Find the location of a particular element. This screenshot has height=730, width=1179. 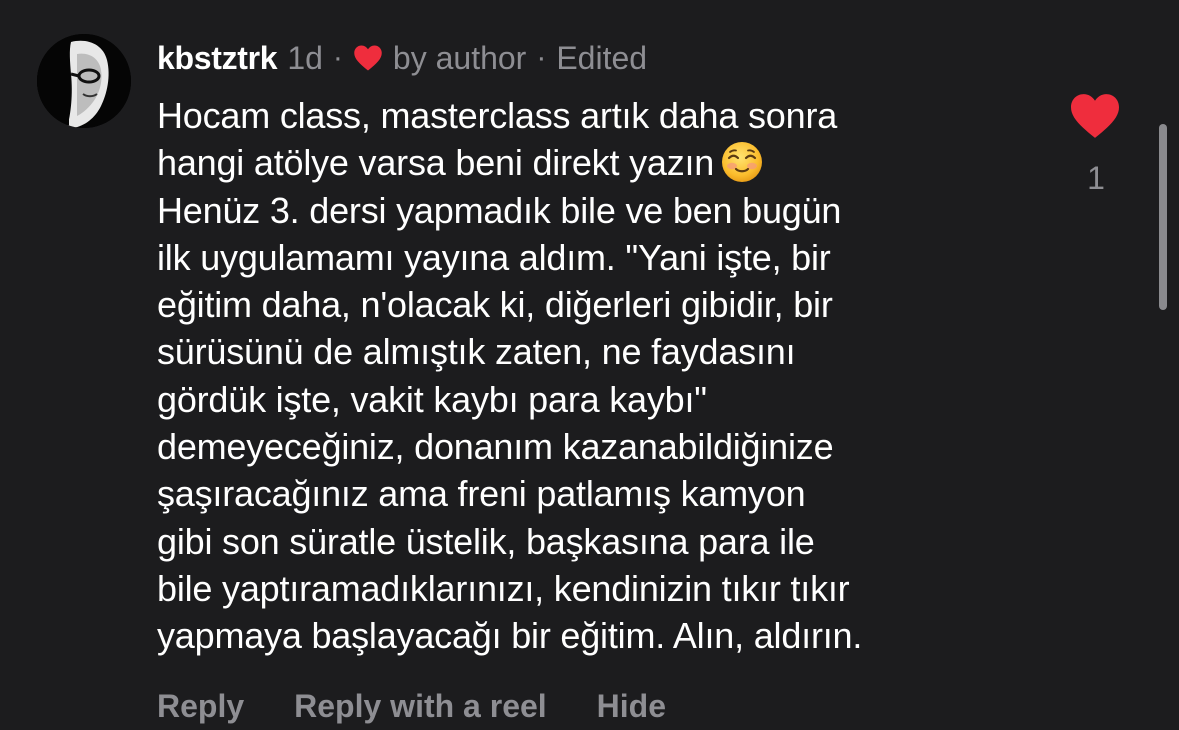

comment-actions: Reply Reply with a reel Hide is located at coordinates (411, 706).